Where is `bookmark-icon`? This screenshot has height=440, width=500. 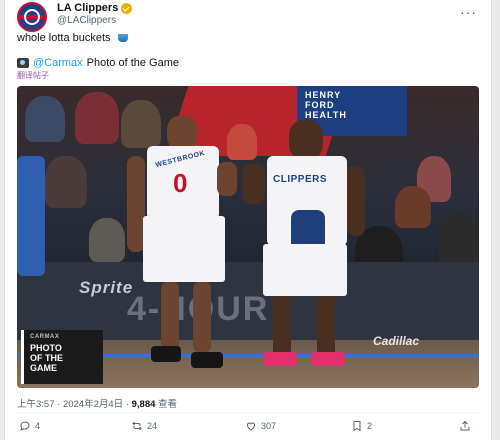
bookmark-icon is located at coordinates (357, 426).